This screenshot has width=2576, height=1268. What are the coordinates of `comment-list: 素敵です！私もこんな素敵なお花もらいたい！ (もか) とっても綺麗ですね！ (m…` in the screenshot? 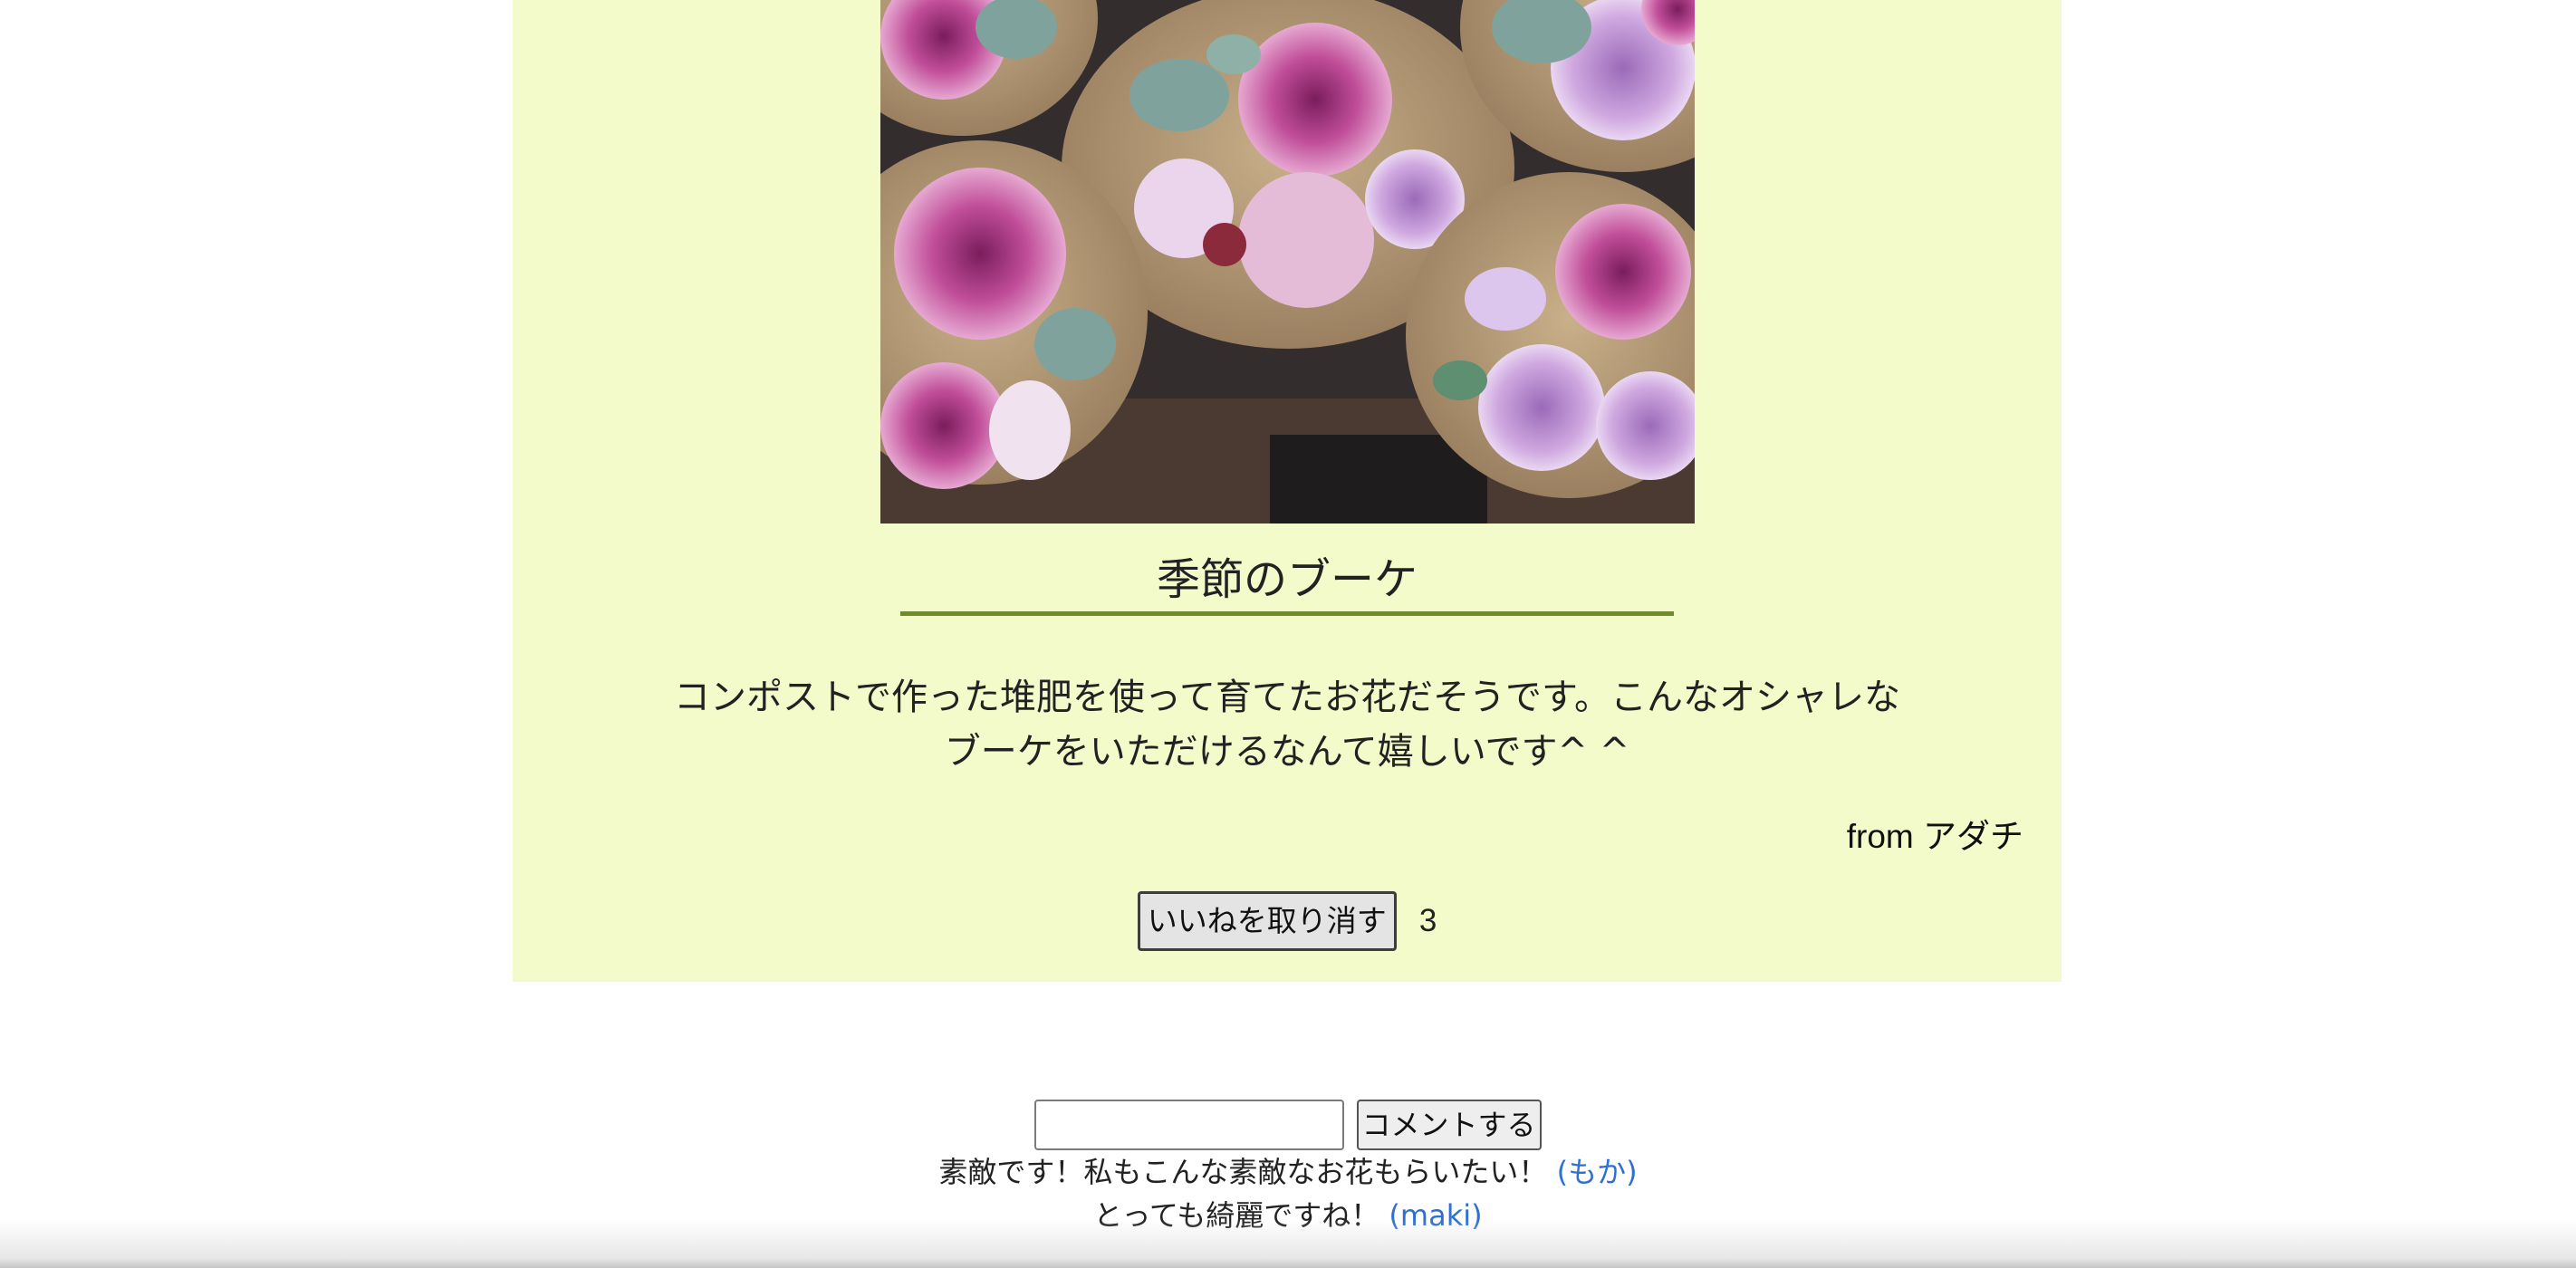 It's located at (1288, 1193).